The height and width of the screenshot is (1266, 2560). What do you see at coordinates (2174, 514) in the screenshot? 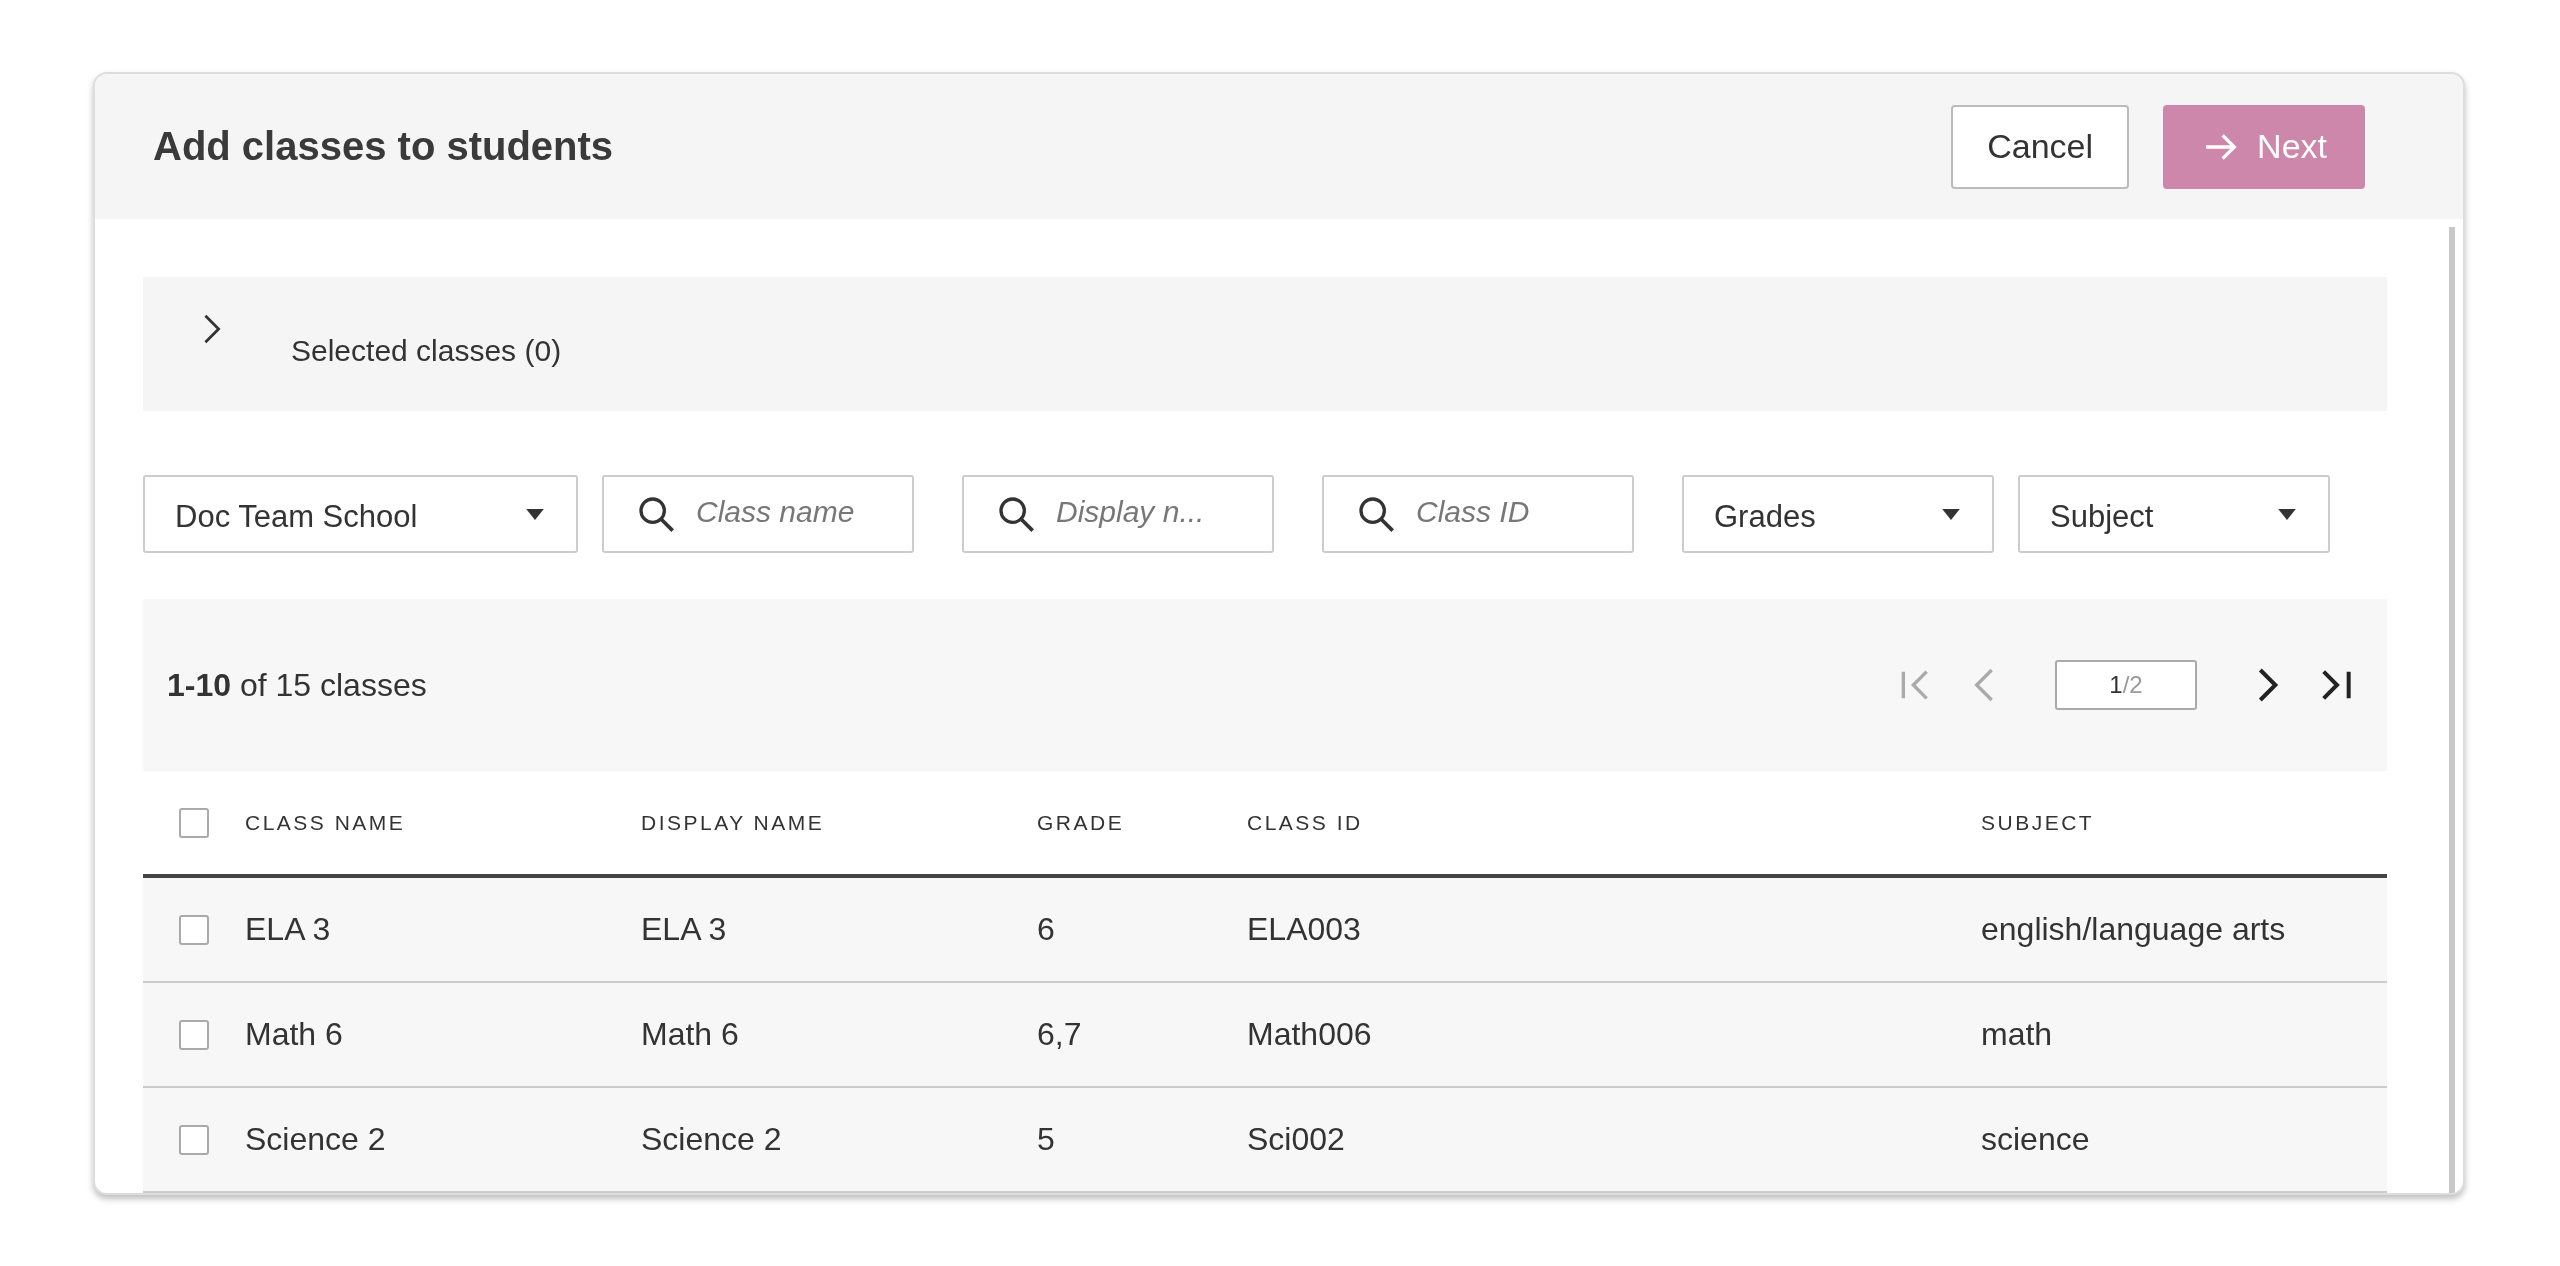
I see `dropdown: Subject` at bounding box center [2174, 514].